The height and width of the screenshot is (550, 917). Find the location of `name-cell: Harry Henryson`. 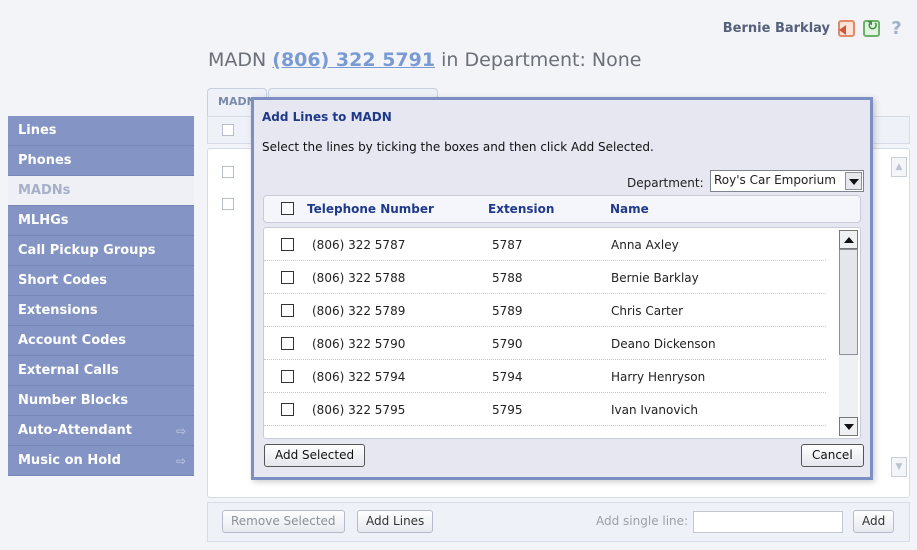

name-cell: Harry Henryson is located at coordinates (658, 377).